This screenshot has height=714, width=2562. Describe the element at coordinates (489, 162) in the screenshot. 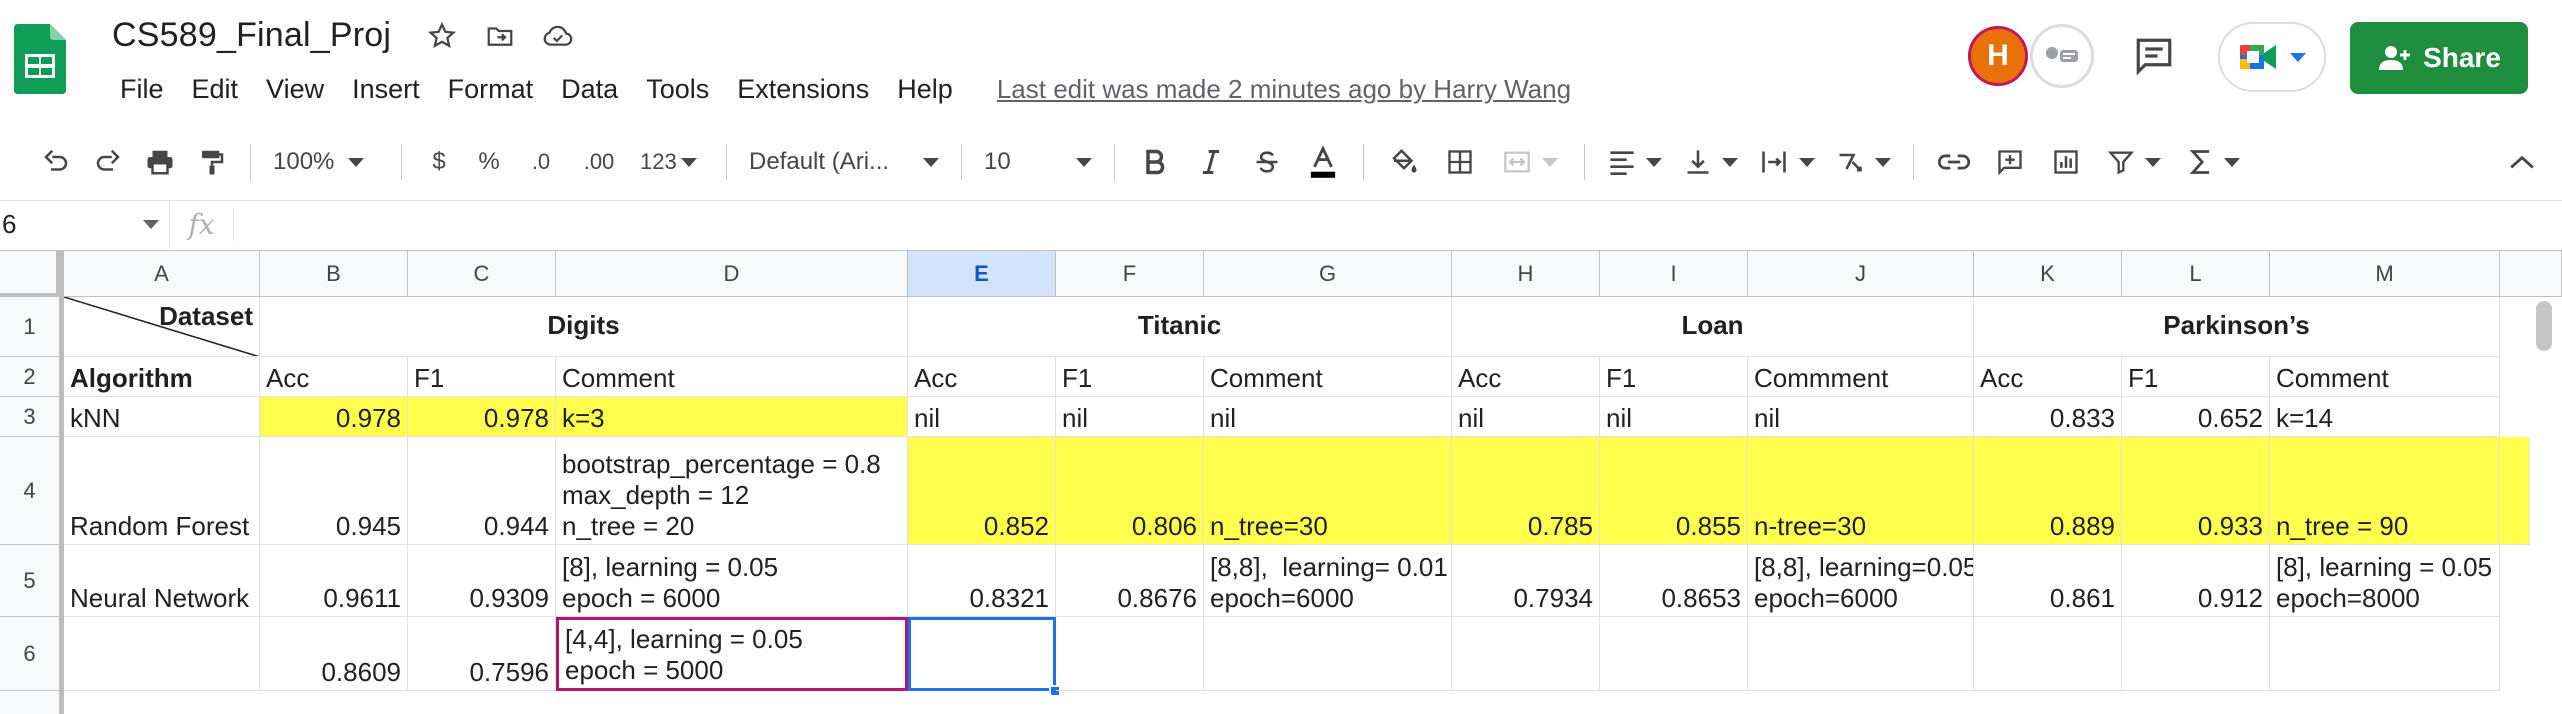

I see `percent-format-button: %` at that location.